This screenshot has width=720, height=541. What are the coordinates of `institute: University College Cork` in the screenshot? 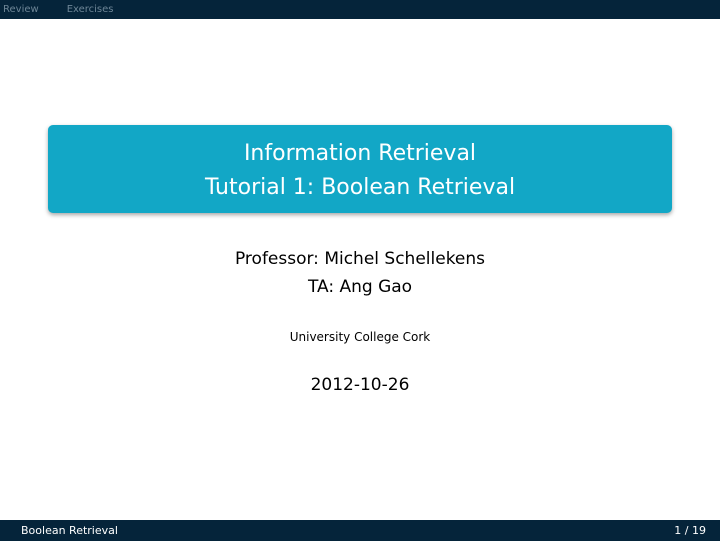 It's located at (360, 337).